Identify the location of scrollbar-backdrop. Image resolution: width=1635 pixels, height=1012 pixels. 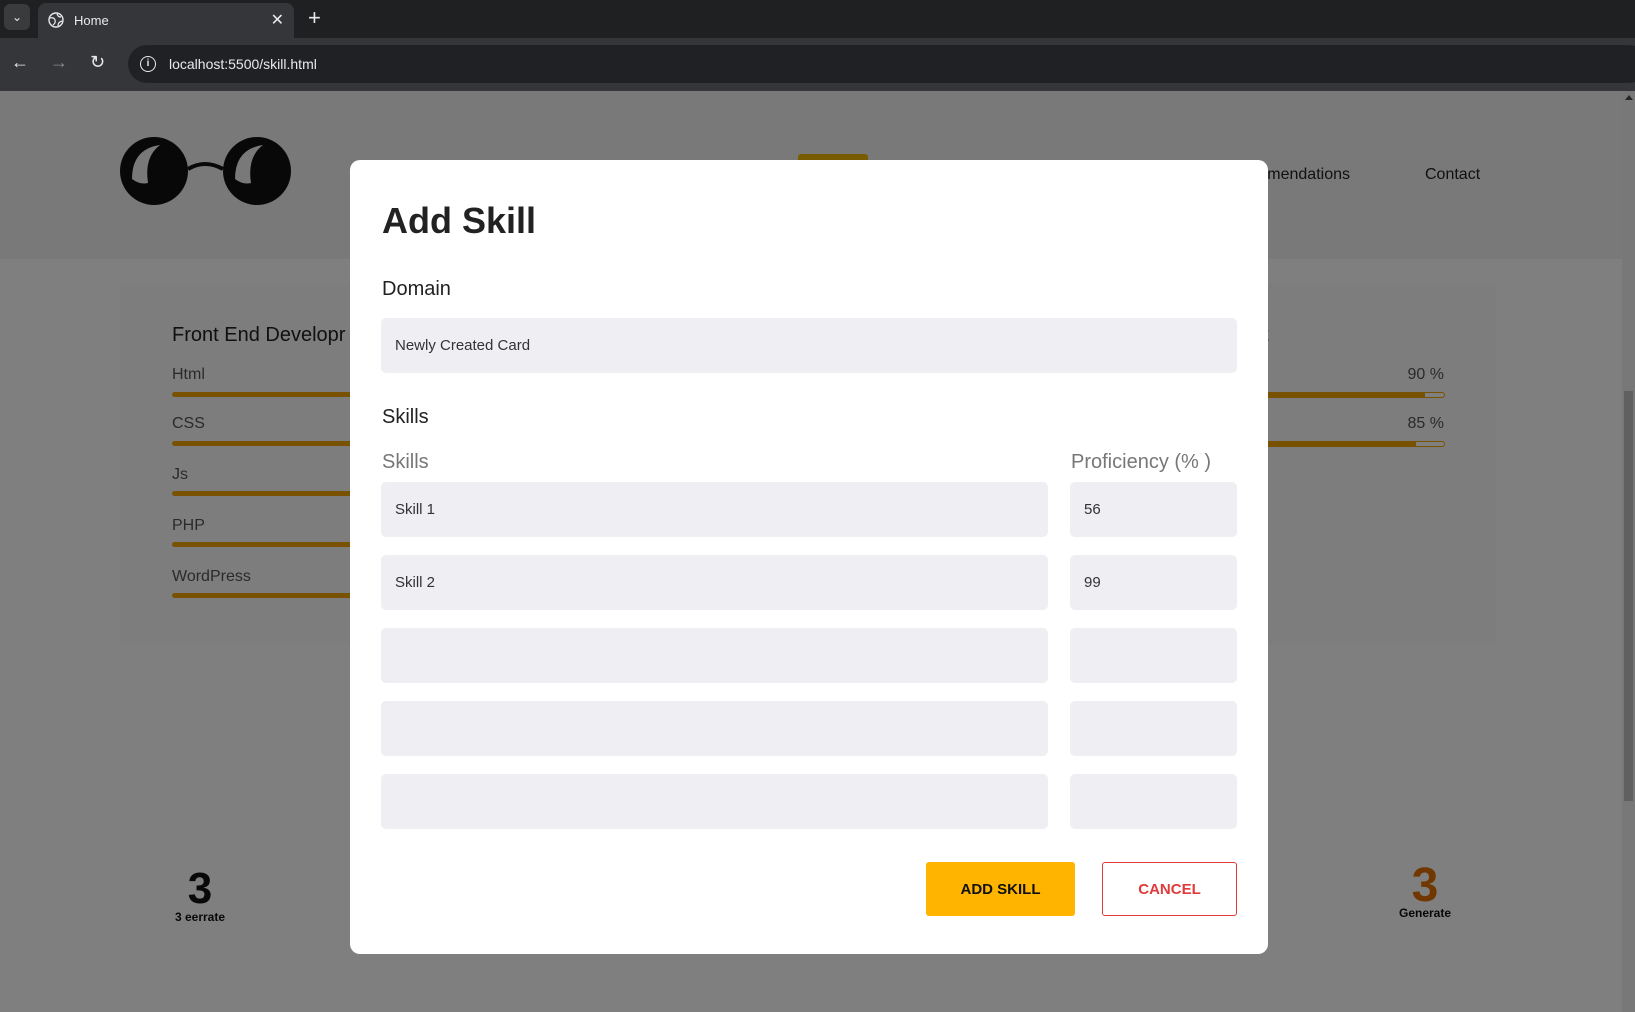
(1628, 551).